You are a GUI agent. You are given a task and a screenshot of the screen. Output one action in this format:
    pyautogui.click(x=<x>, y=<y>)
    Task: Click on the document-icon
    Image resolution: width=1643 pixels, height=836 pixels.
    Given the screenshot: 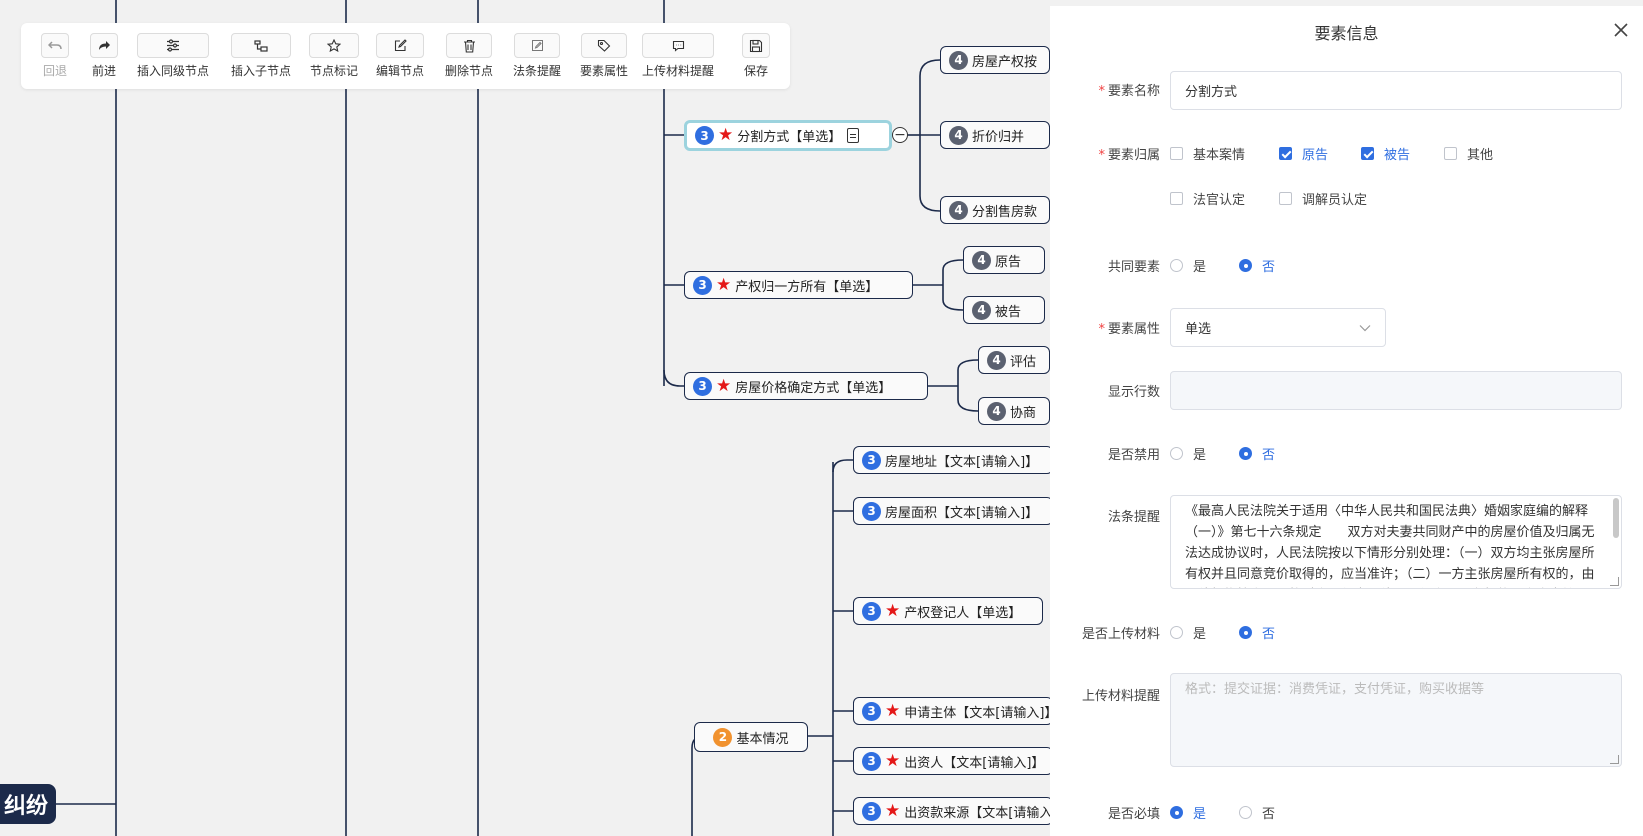 What is the action you would take?
    pyautogui.click(x=853, y=135)
    